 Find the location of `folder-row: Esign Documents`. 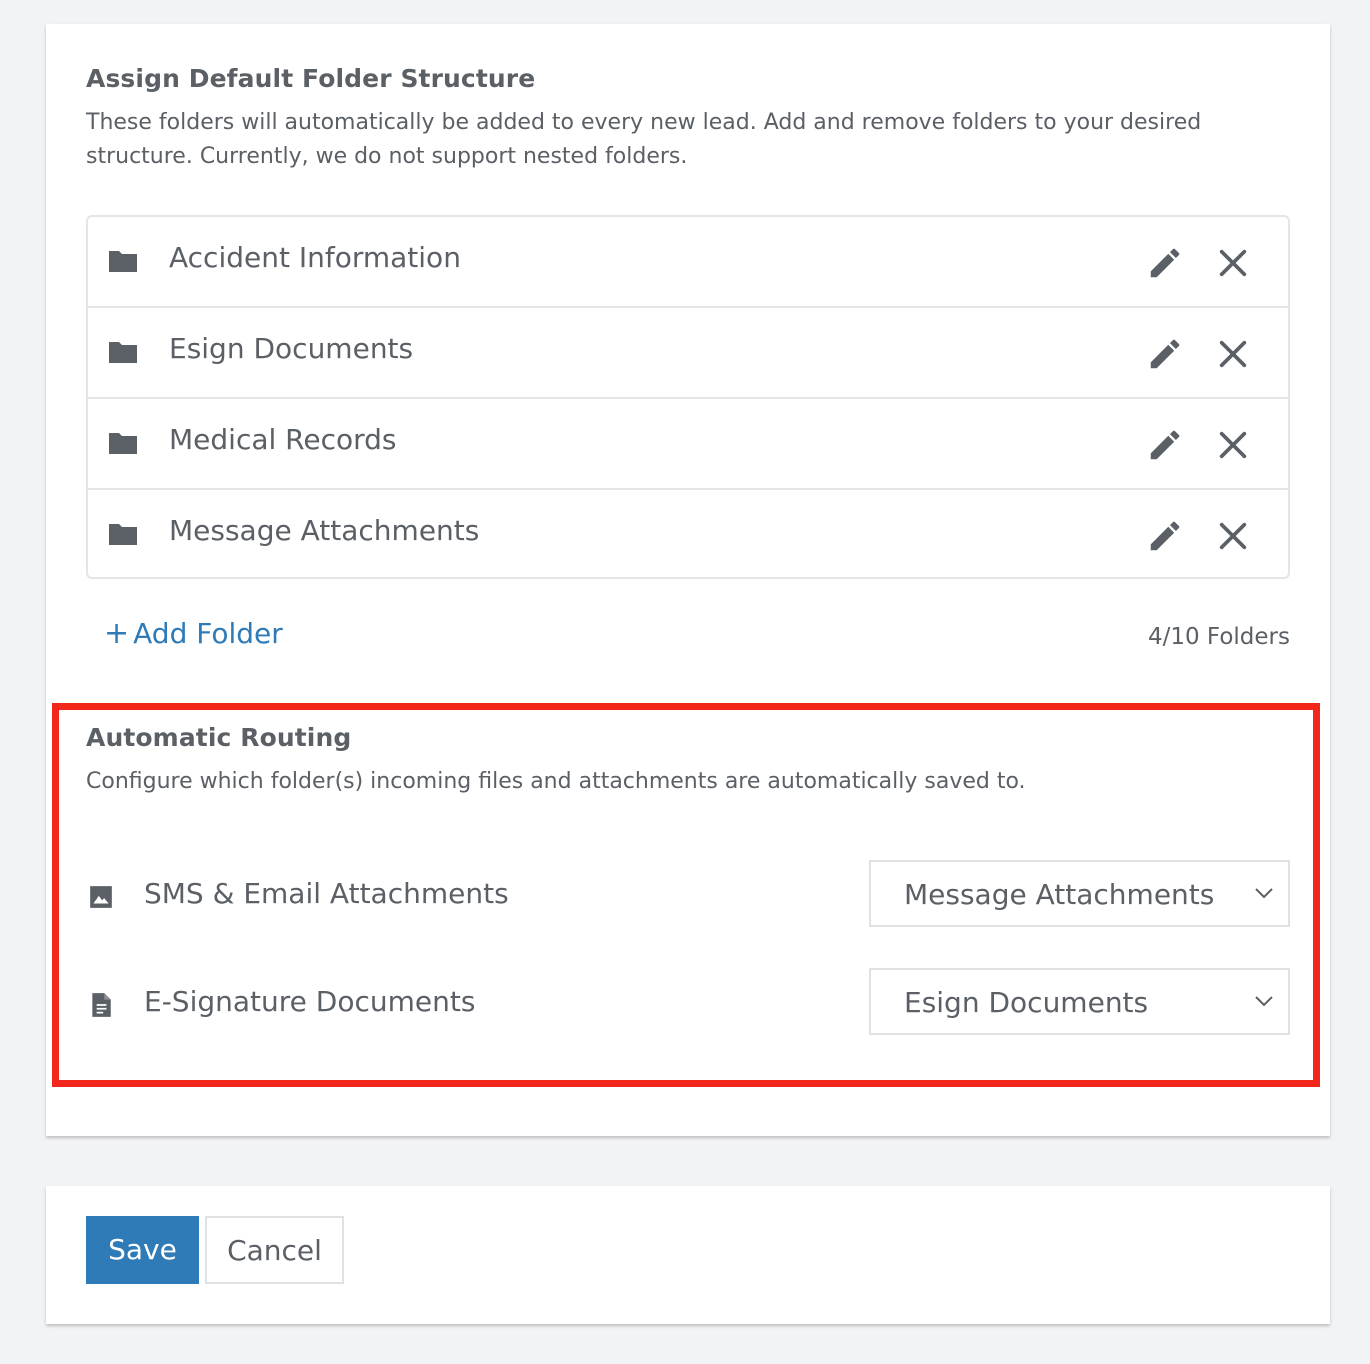

folder-row: Esign Documents is located at coordinates (688, 353).